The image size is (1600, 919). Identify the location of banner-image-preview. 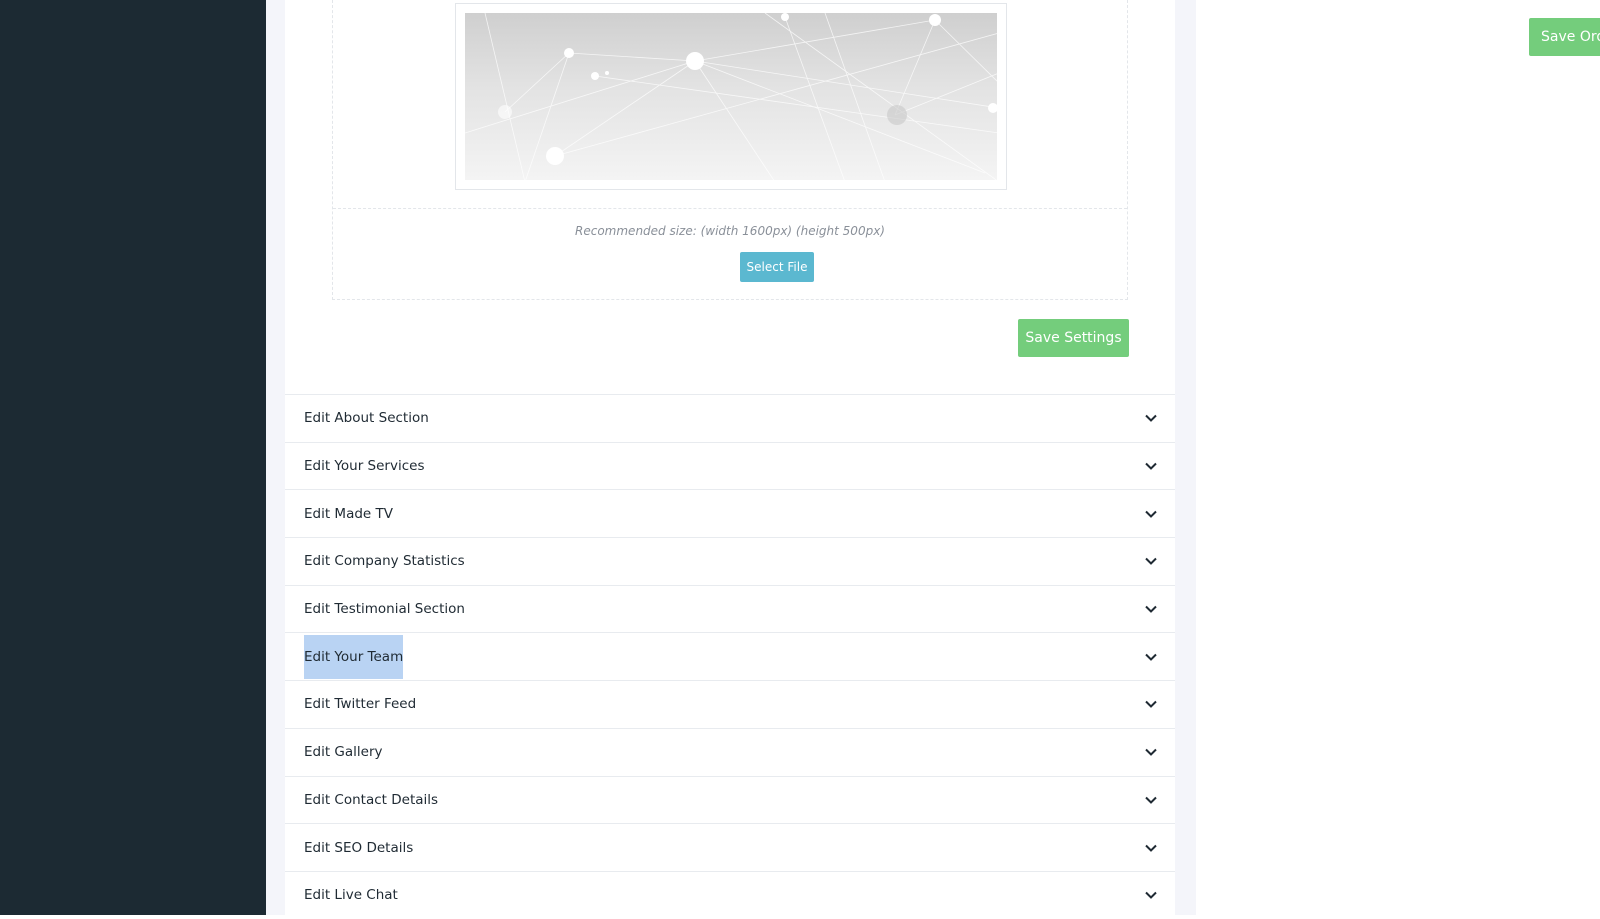
(731, 96).